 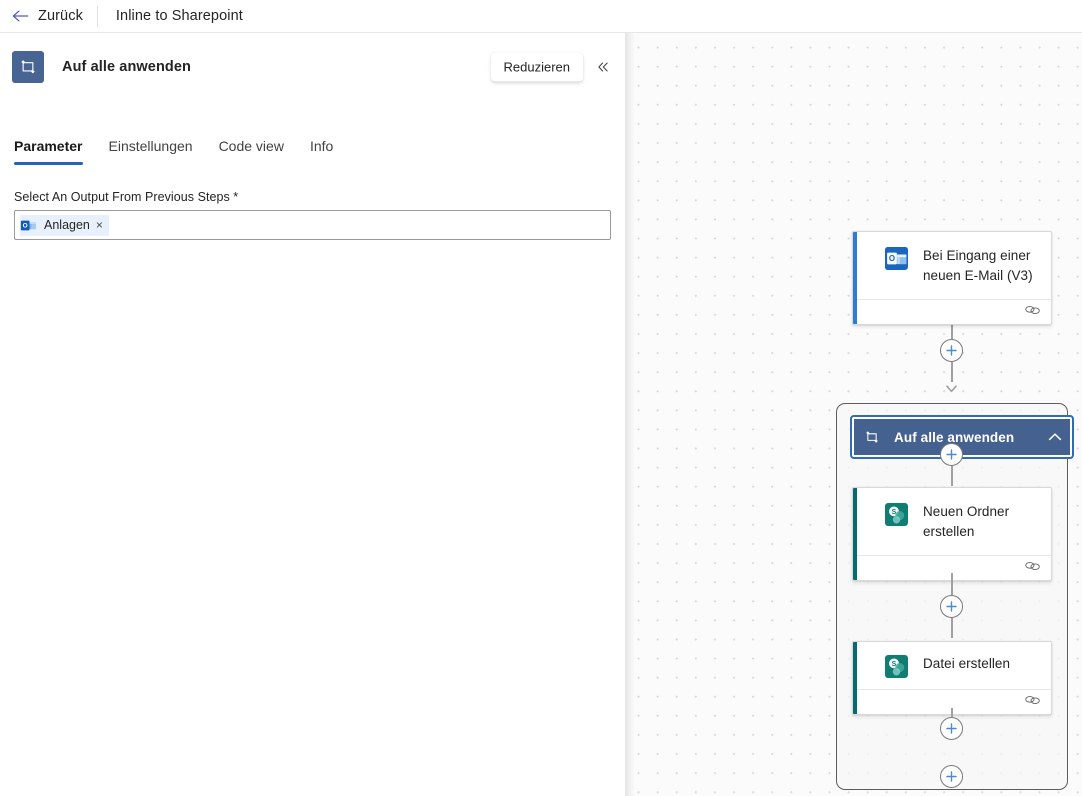 I want to click on node-footer, so click(x=952, y=311).